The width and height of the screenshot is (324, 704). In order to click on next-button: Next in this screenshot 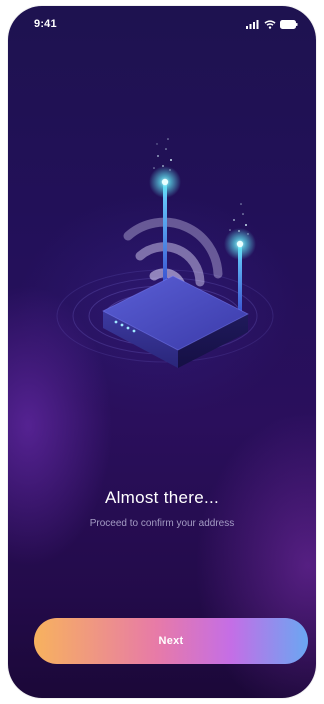, I will do `click(171, 641)`.